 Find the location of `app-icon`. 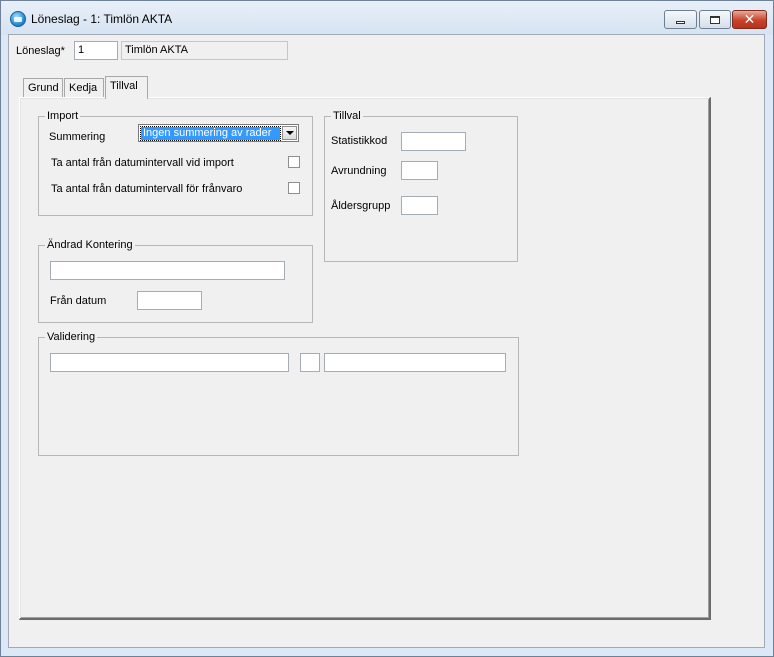

app-icon is located at coordinates (18, 19).